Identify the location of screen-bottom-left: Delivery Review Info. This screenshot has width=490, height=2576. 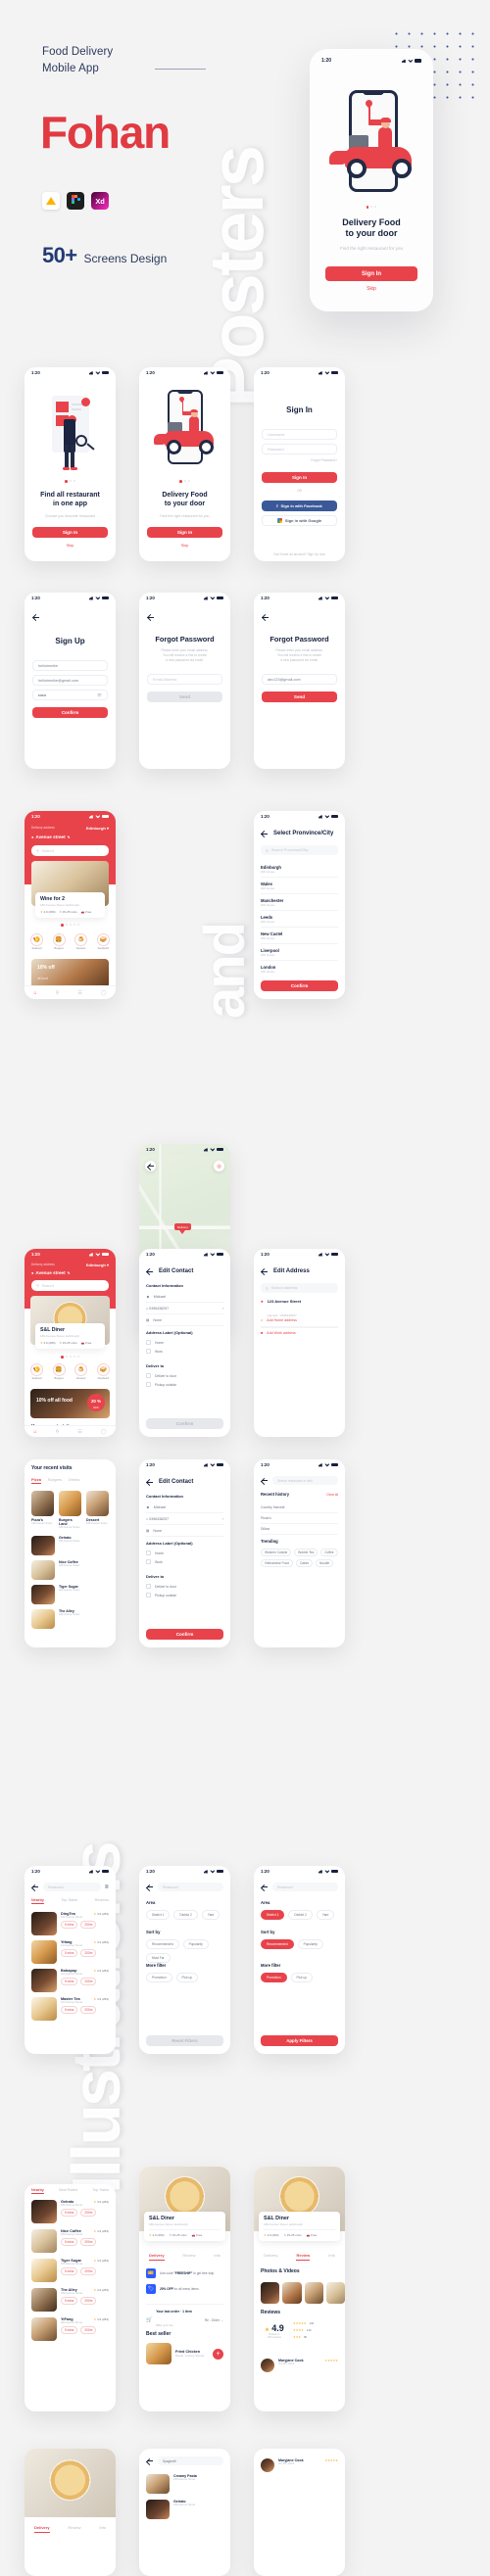
(70, 2513).